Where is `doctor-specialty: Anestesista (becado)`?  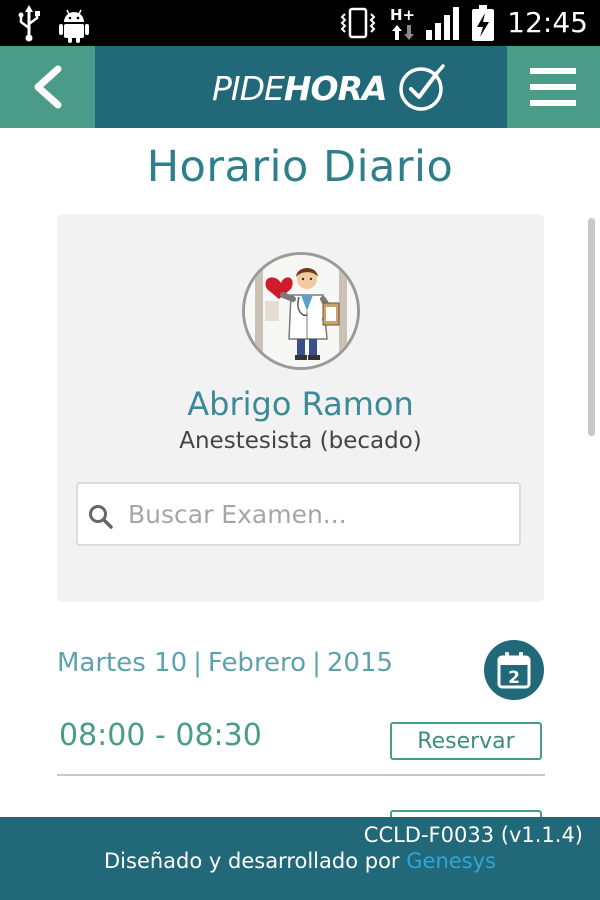 doctor-specialty: Anestesista (becado) is located at coordinates (300, 441).